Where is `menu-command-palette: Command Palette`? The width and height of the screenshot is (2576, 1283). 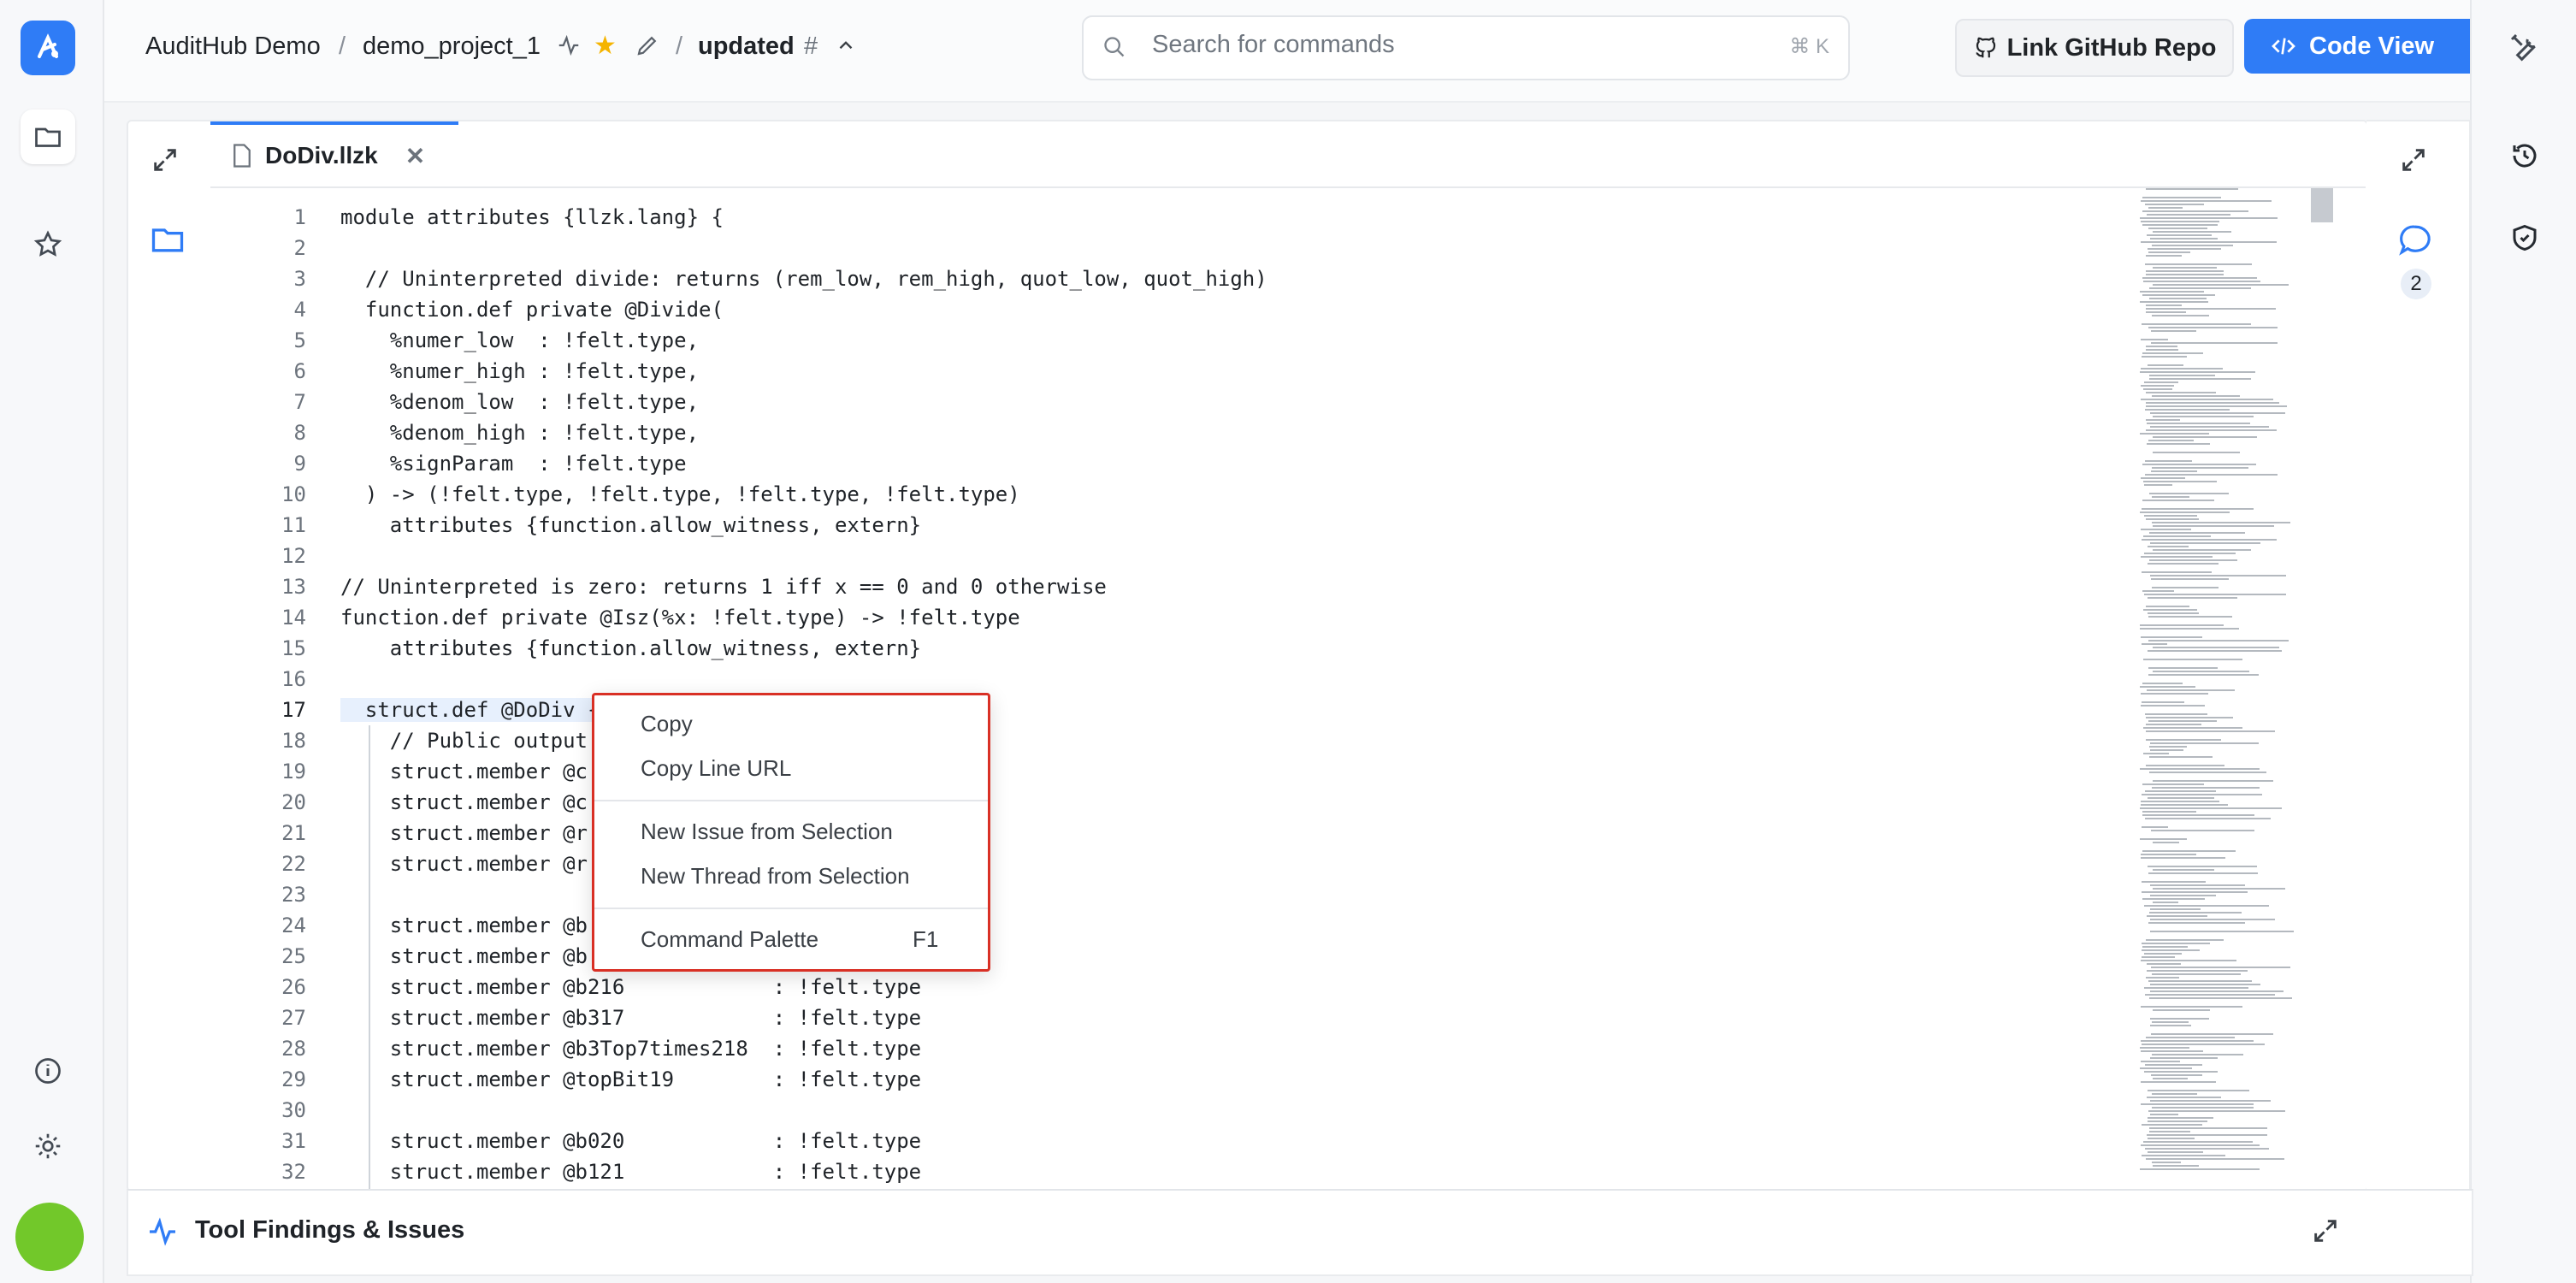 menu-command-palette: Command Palette is located at coordinates (729, 939).